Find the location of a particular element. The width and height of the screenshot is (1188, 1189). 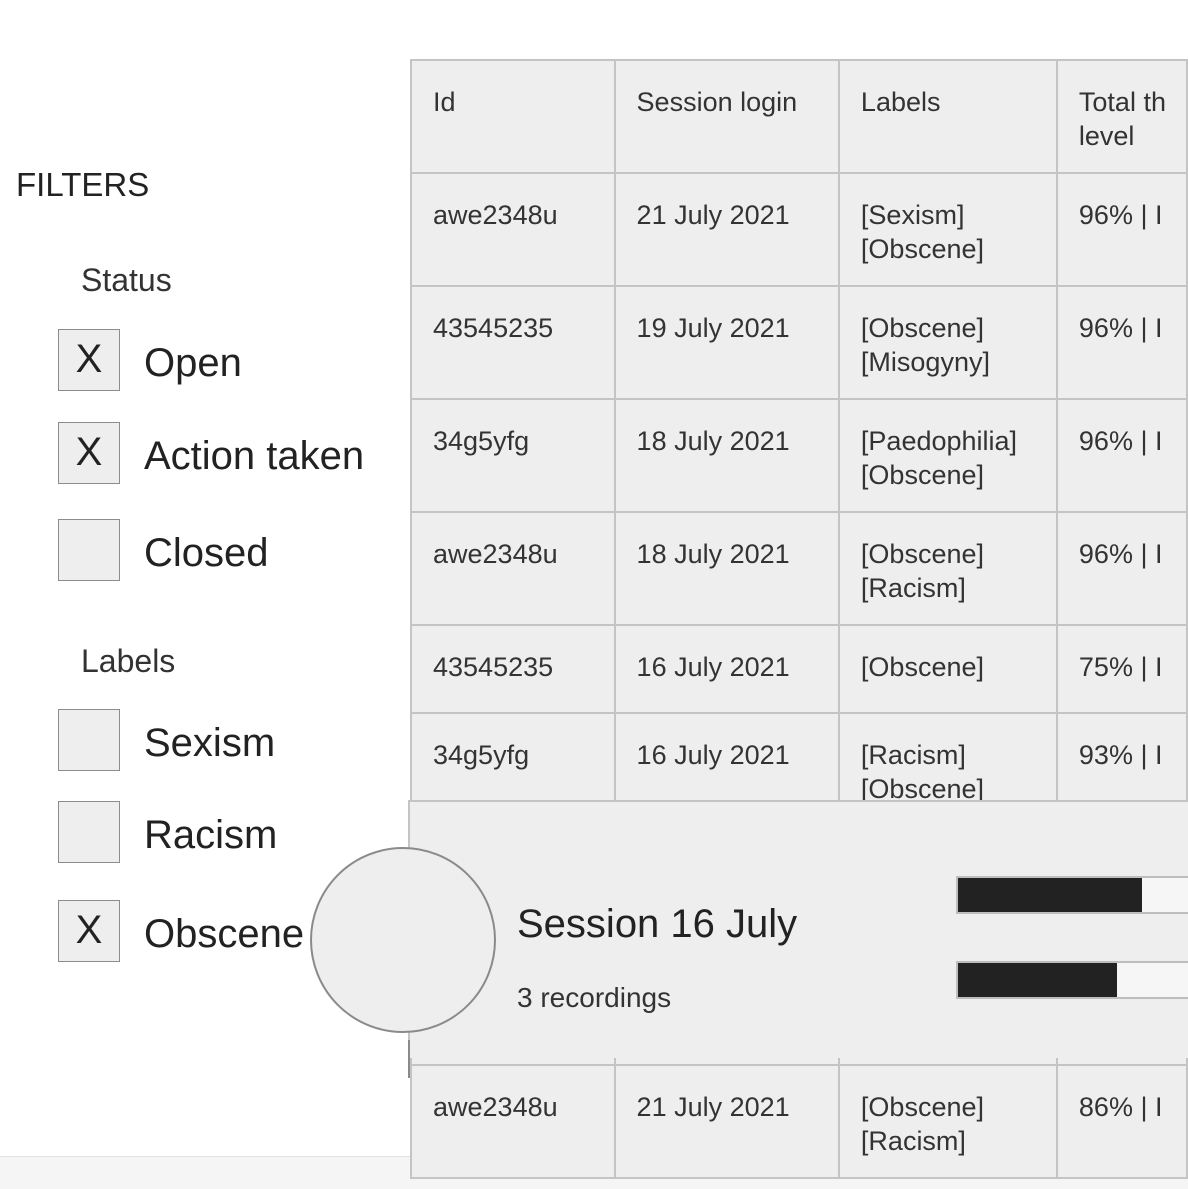

checkbox-obscene: X is located at coordinates (89, 931).